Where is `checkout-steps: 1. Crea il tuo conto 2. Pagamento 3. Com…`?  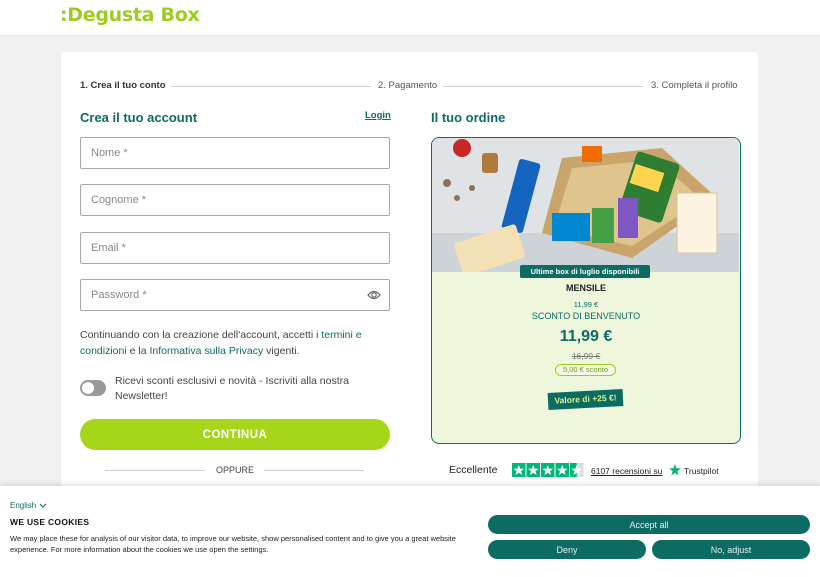
checkout-steps: 1. Crea il tuo conto 2. Pagamento 3. Com… is located at coordinates (410, 87).